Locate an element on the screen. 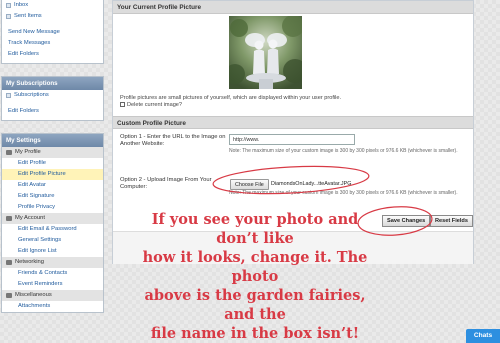 The height and width of the screenshot is (343, 500). sidebar-item-inbox: Inbox is located at coordinates (52, 5).